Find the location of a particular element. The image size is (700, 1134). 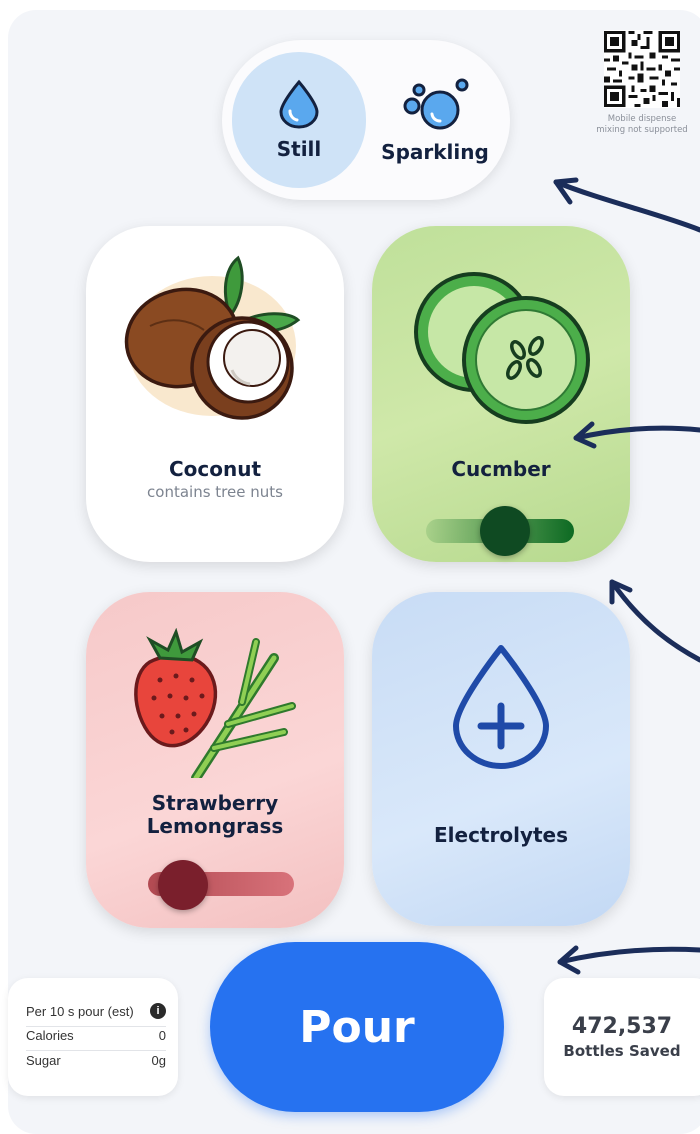

water-drop-icon is located at coordinates (299, 104).